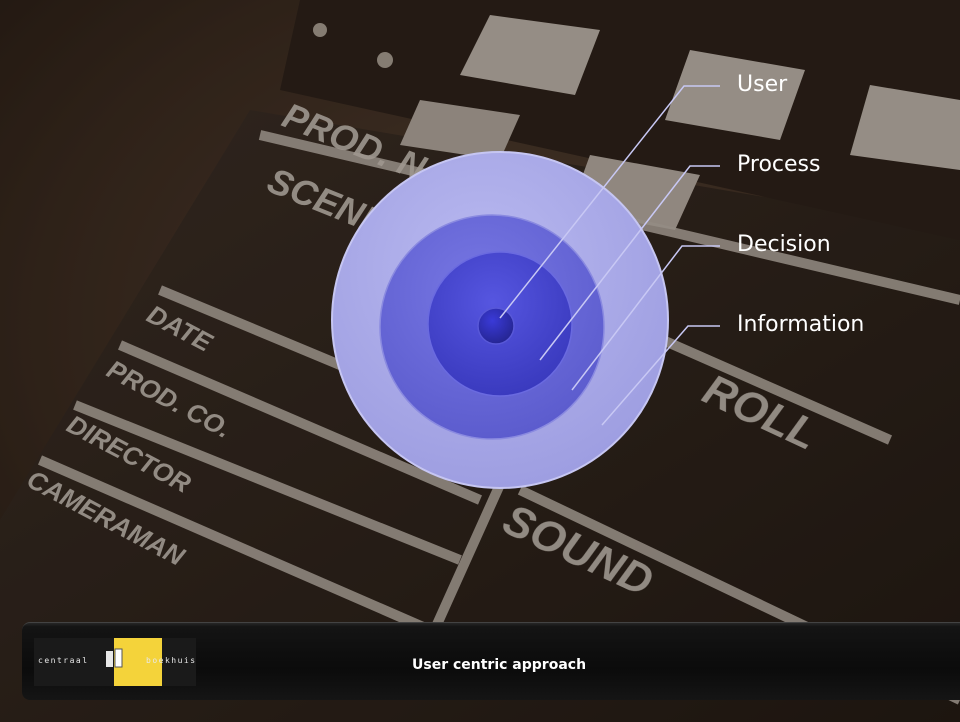 The image size is (960, 722). Describe the element at coordinates (114, 658) in the screenshot. I see `book-icon` at that location.